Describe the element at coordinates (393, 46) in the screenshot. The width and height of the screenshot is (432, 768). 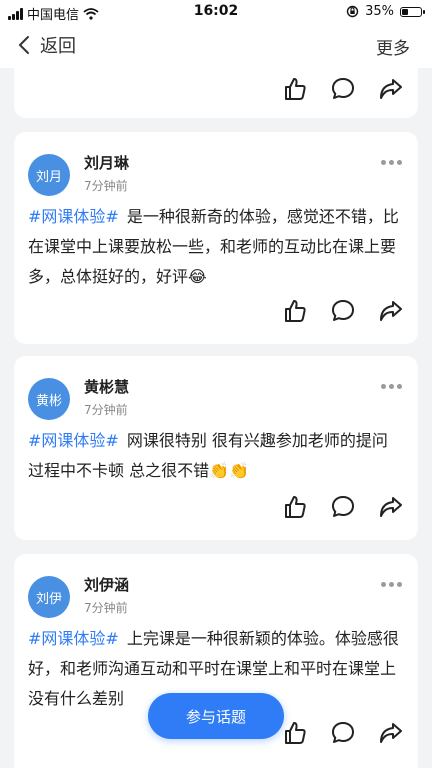
I see `more-button: 更多` at that location.